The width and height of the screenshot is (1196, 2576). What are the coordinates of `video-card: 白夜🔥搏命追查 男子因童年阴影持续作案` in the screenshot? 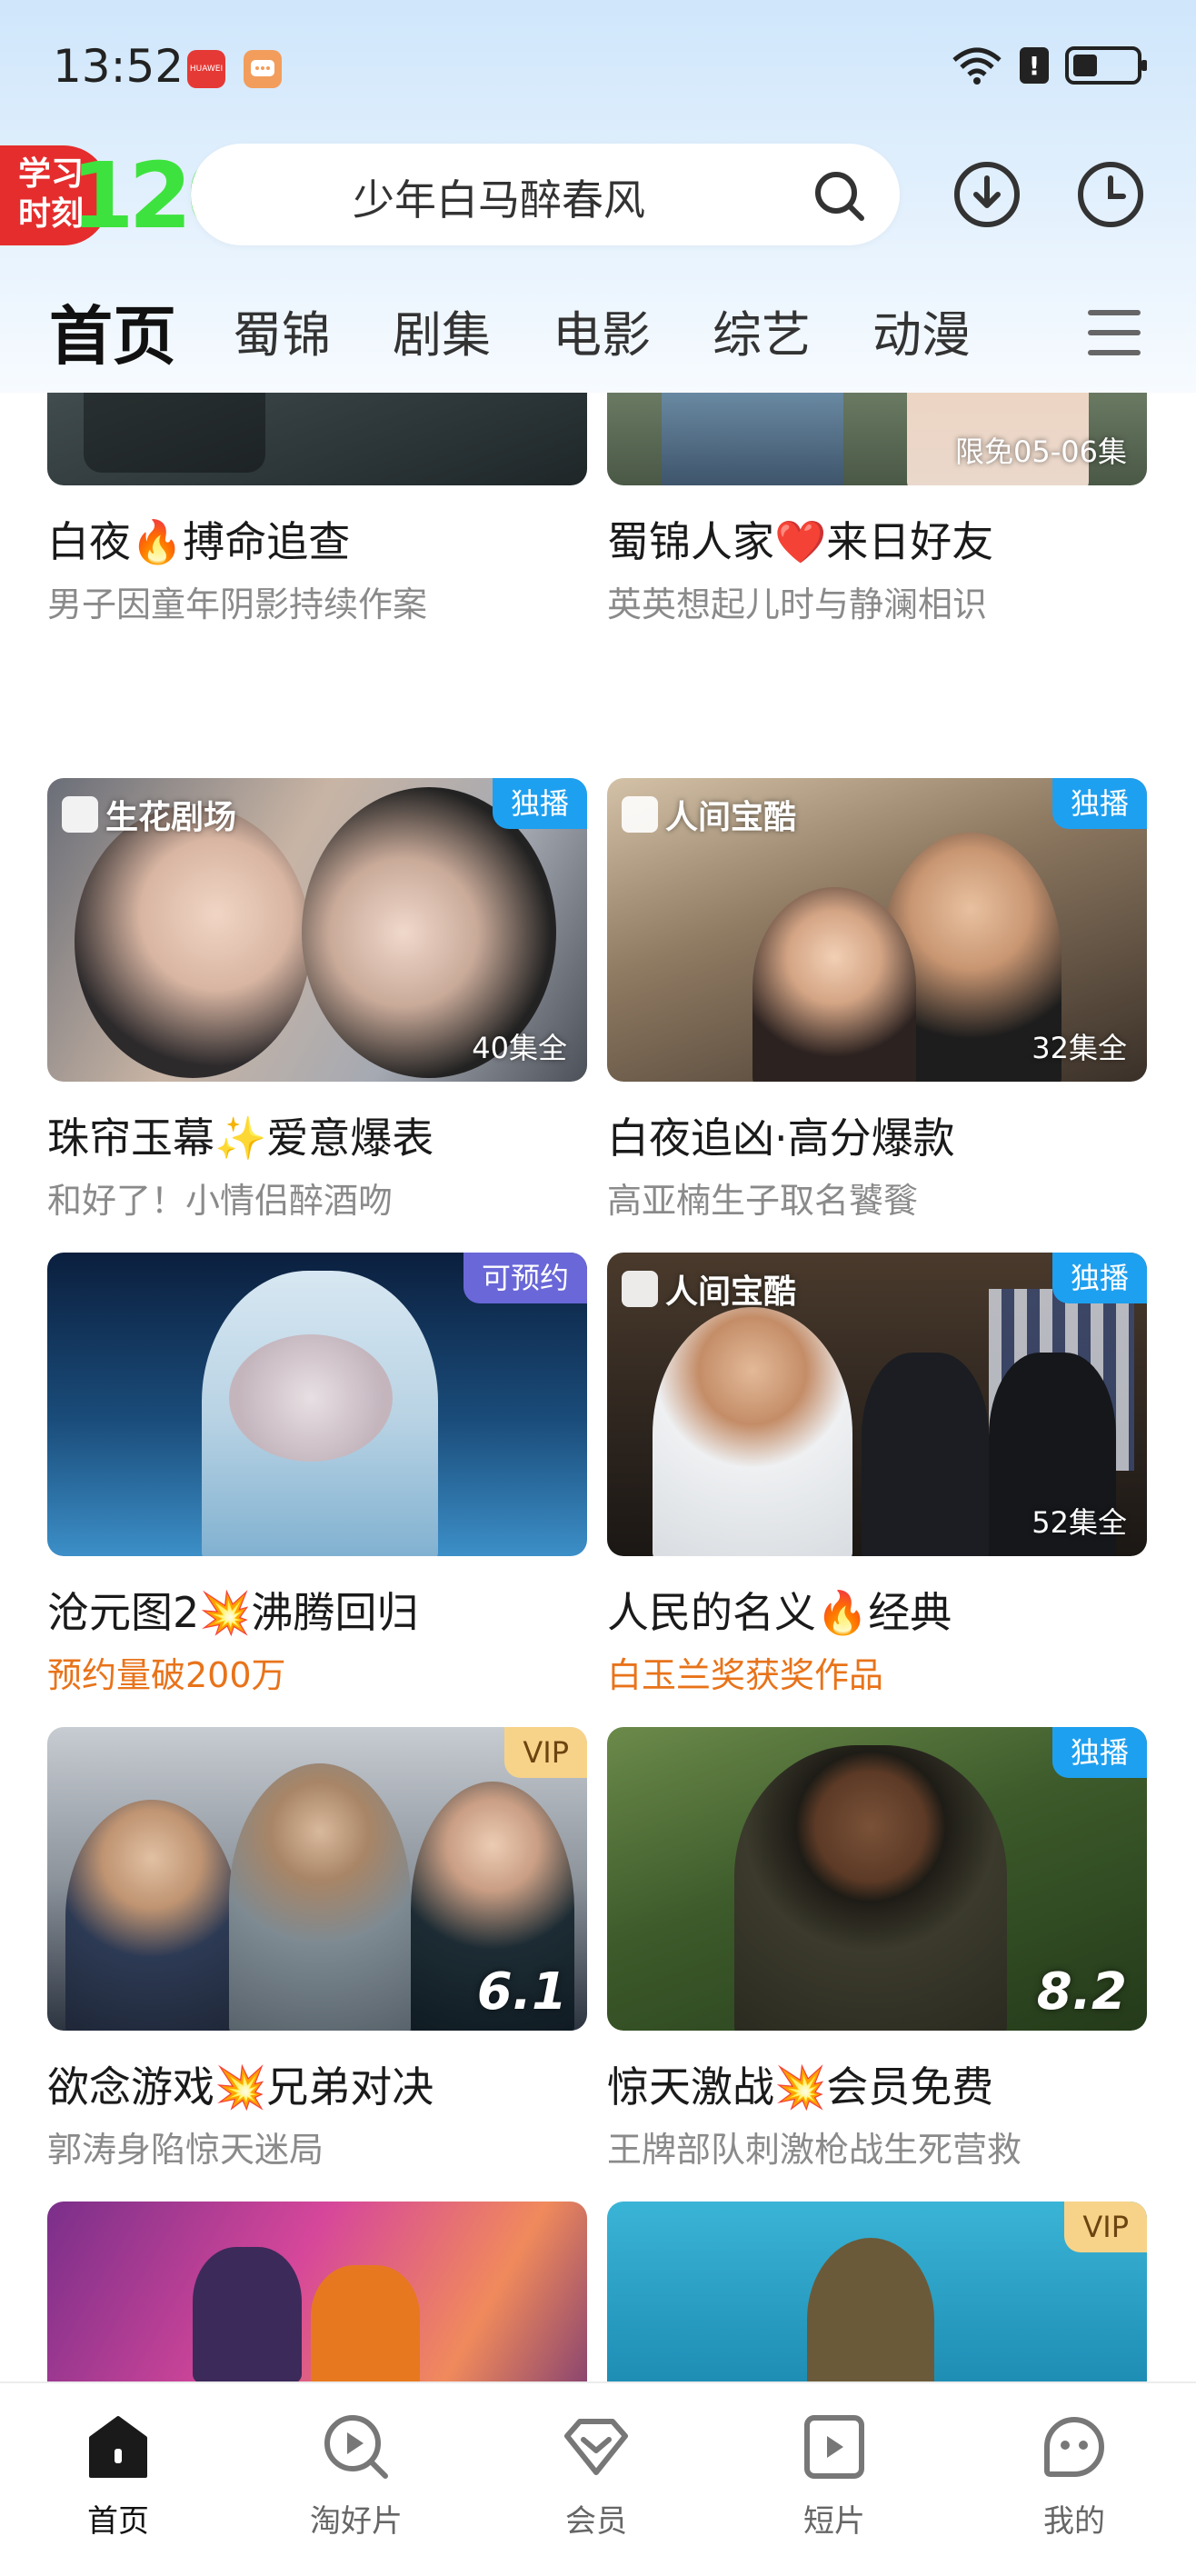 It's located at (317, 510).